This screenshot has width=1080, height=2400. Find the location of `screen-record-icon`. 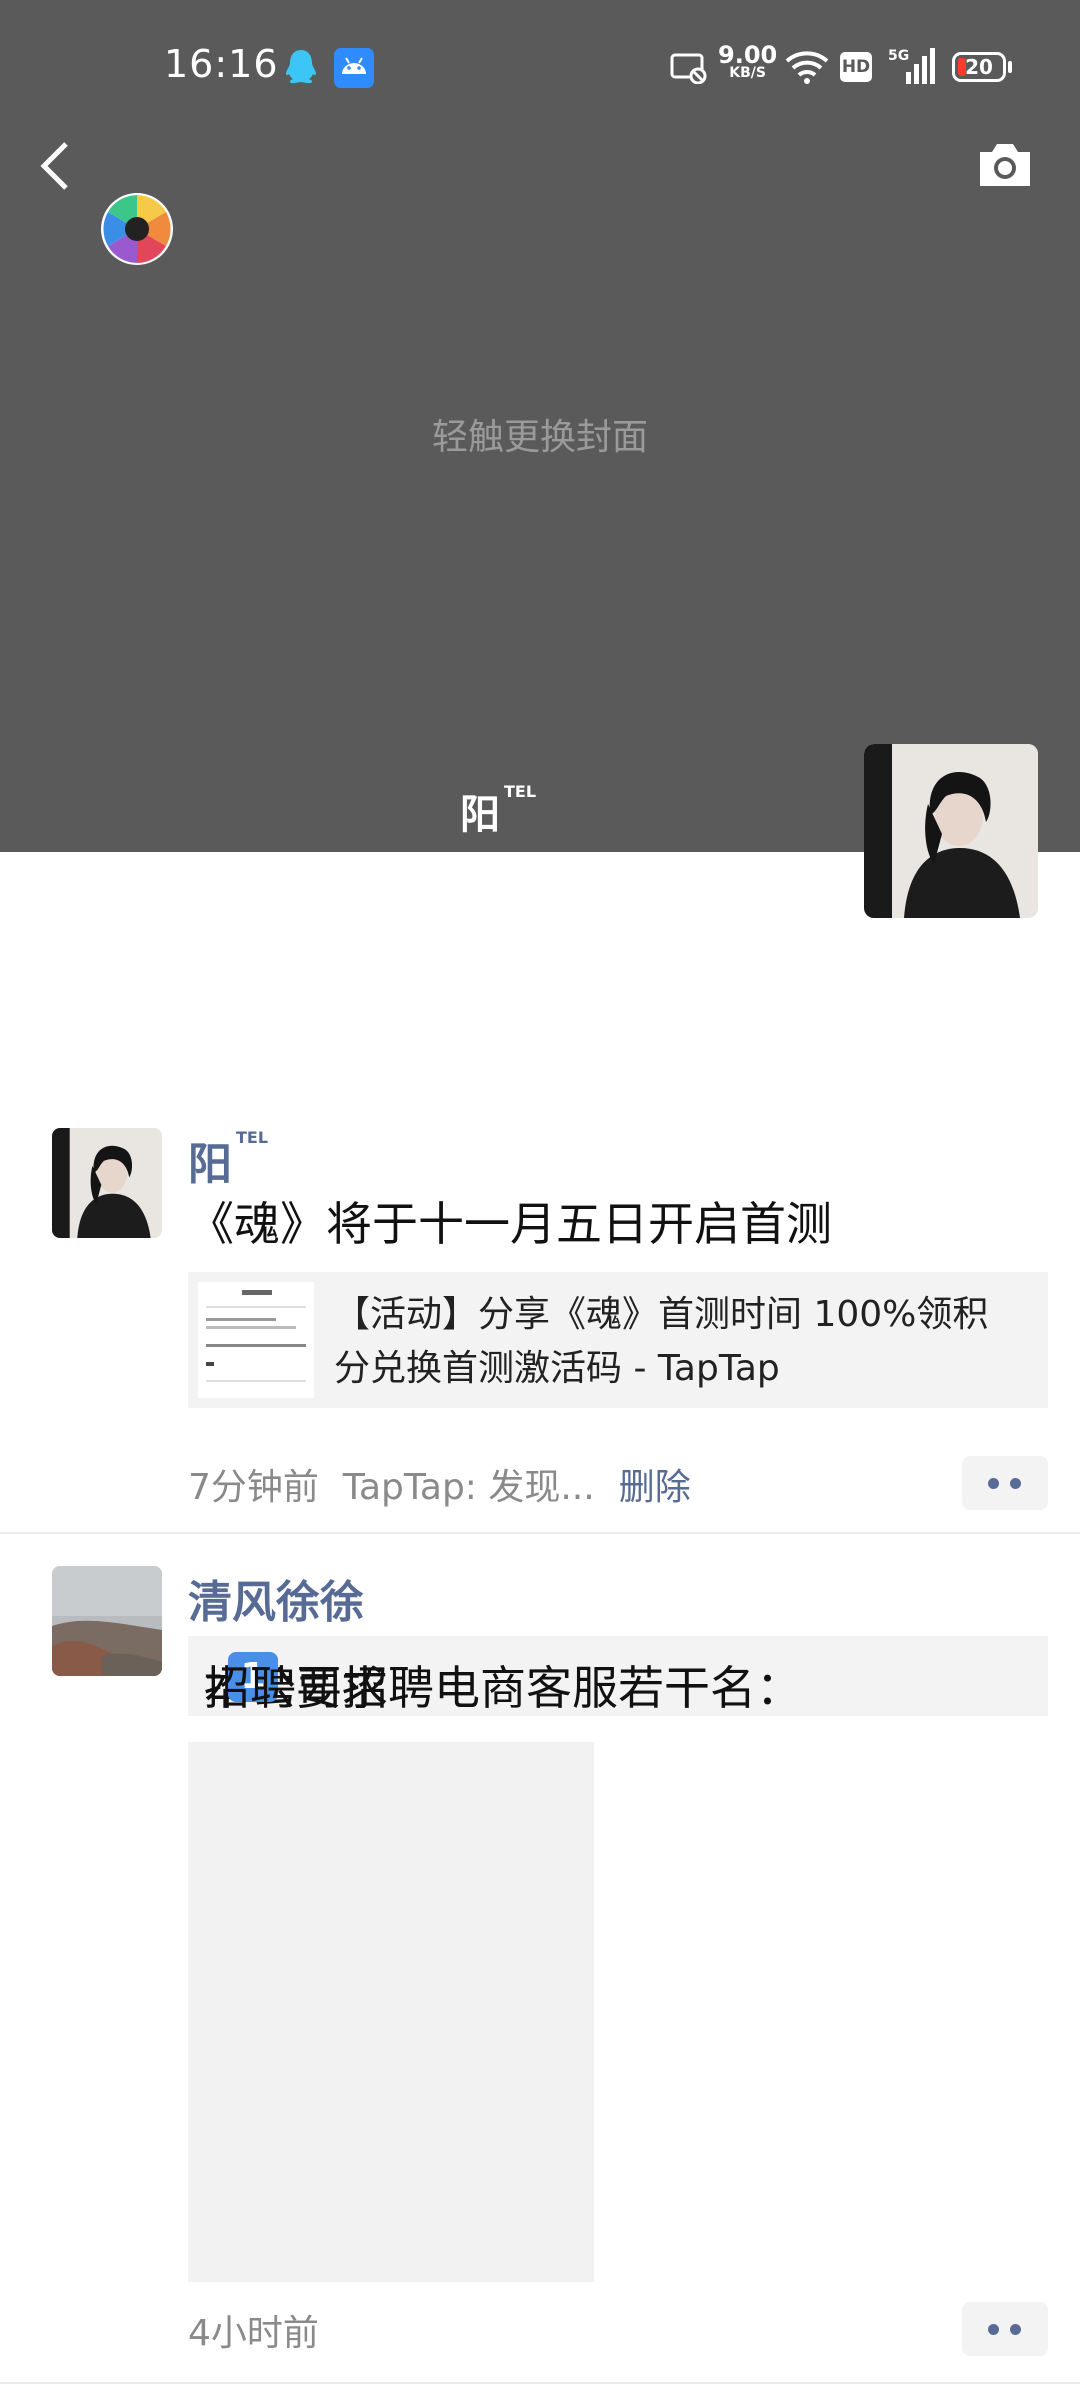

screen-record-icon is located at coordinates (688, 68).